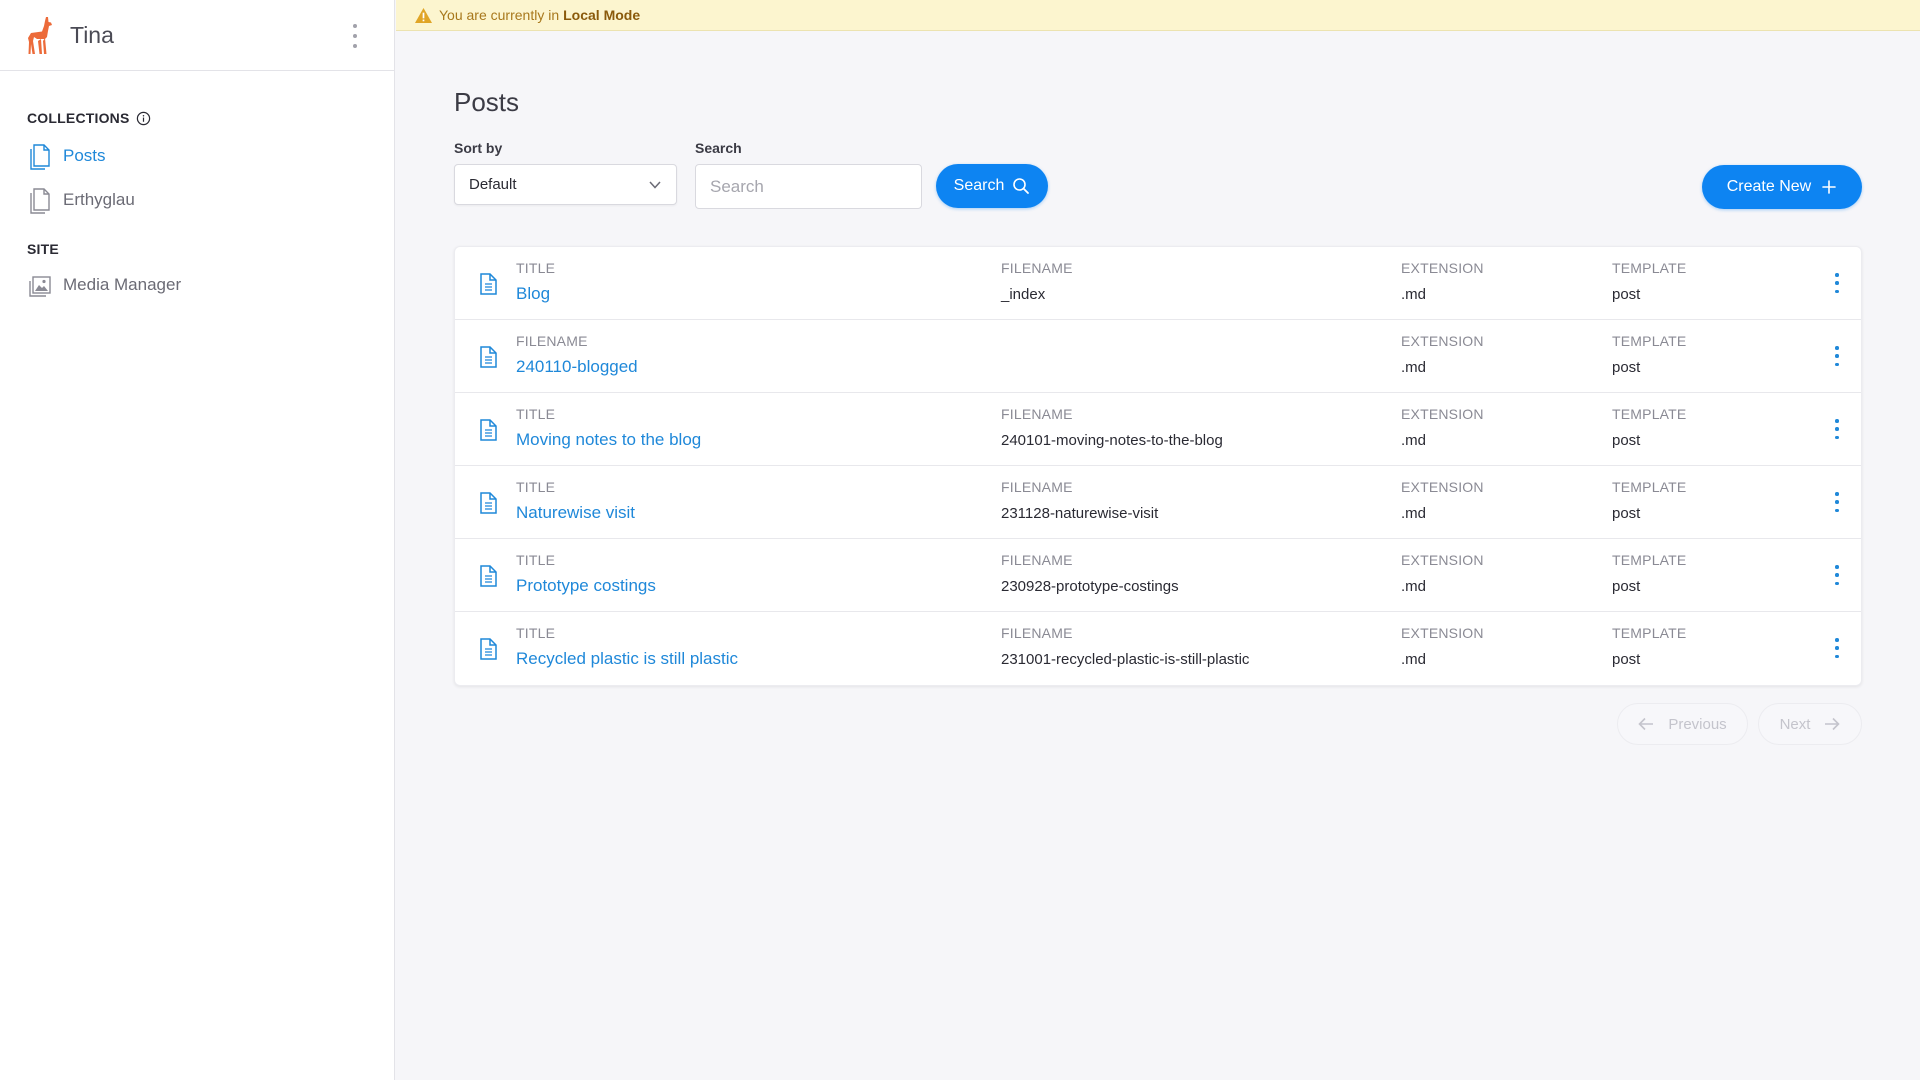  I want to click on cell-filename: FILENAME _index, so click(1037, 281).